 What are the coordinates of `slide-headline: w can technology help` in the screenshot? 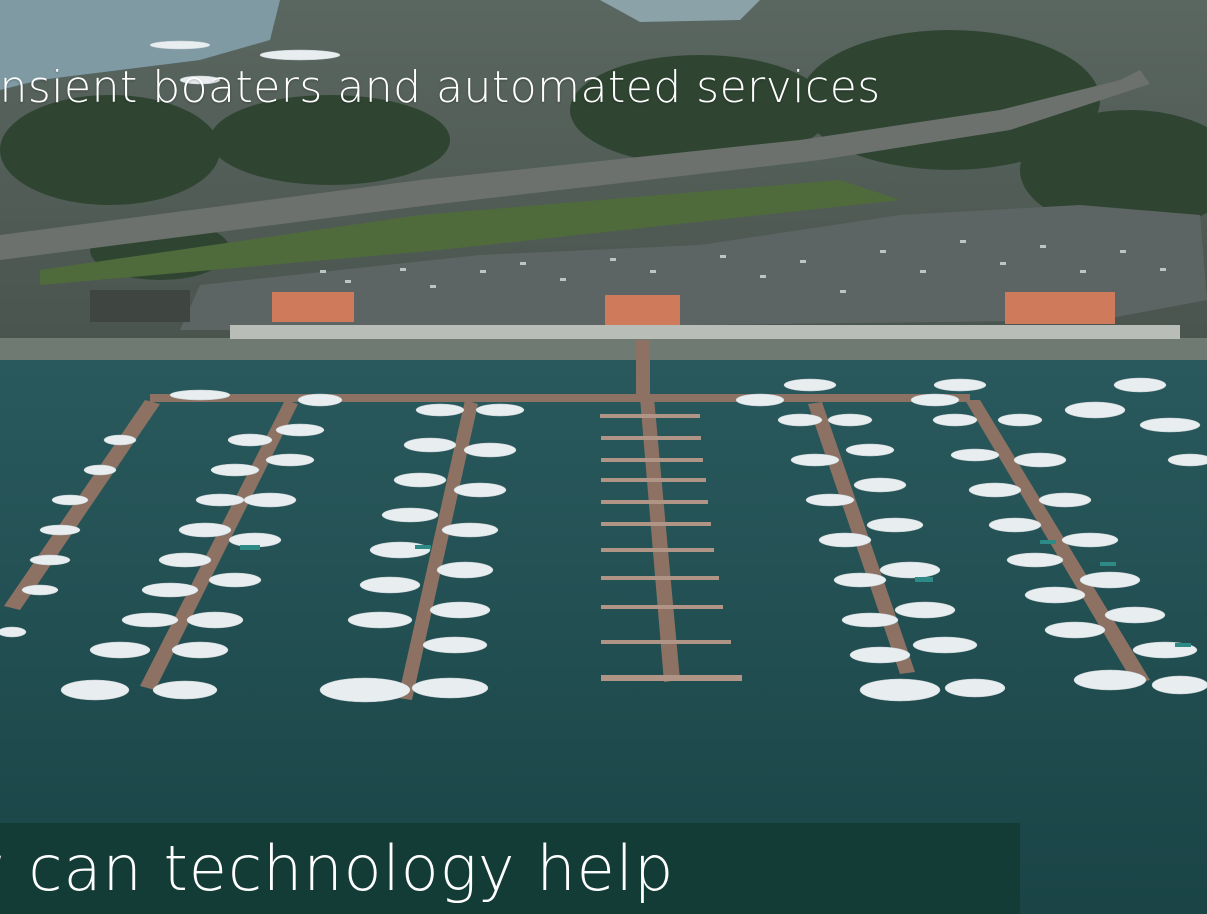 It's located at (337, 868).